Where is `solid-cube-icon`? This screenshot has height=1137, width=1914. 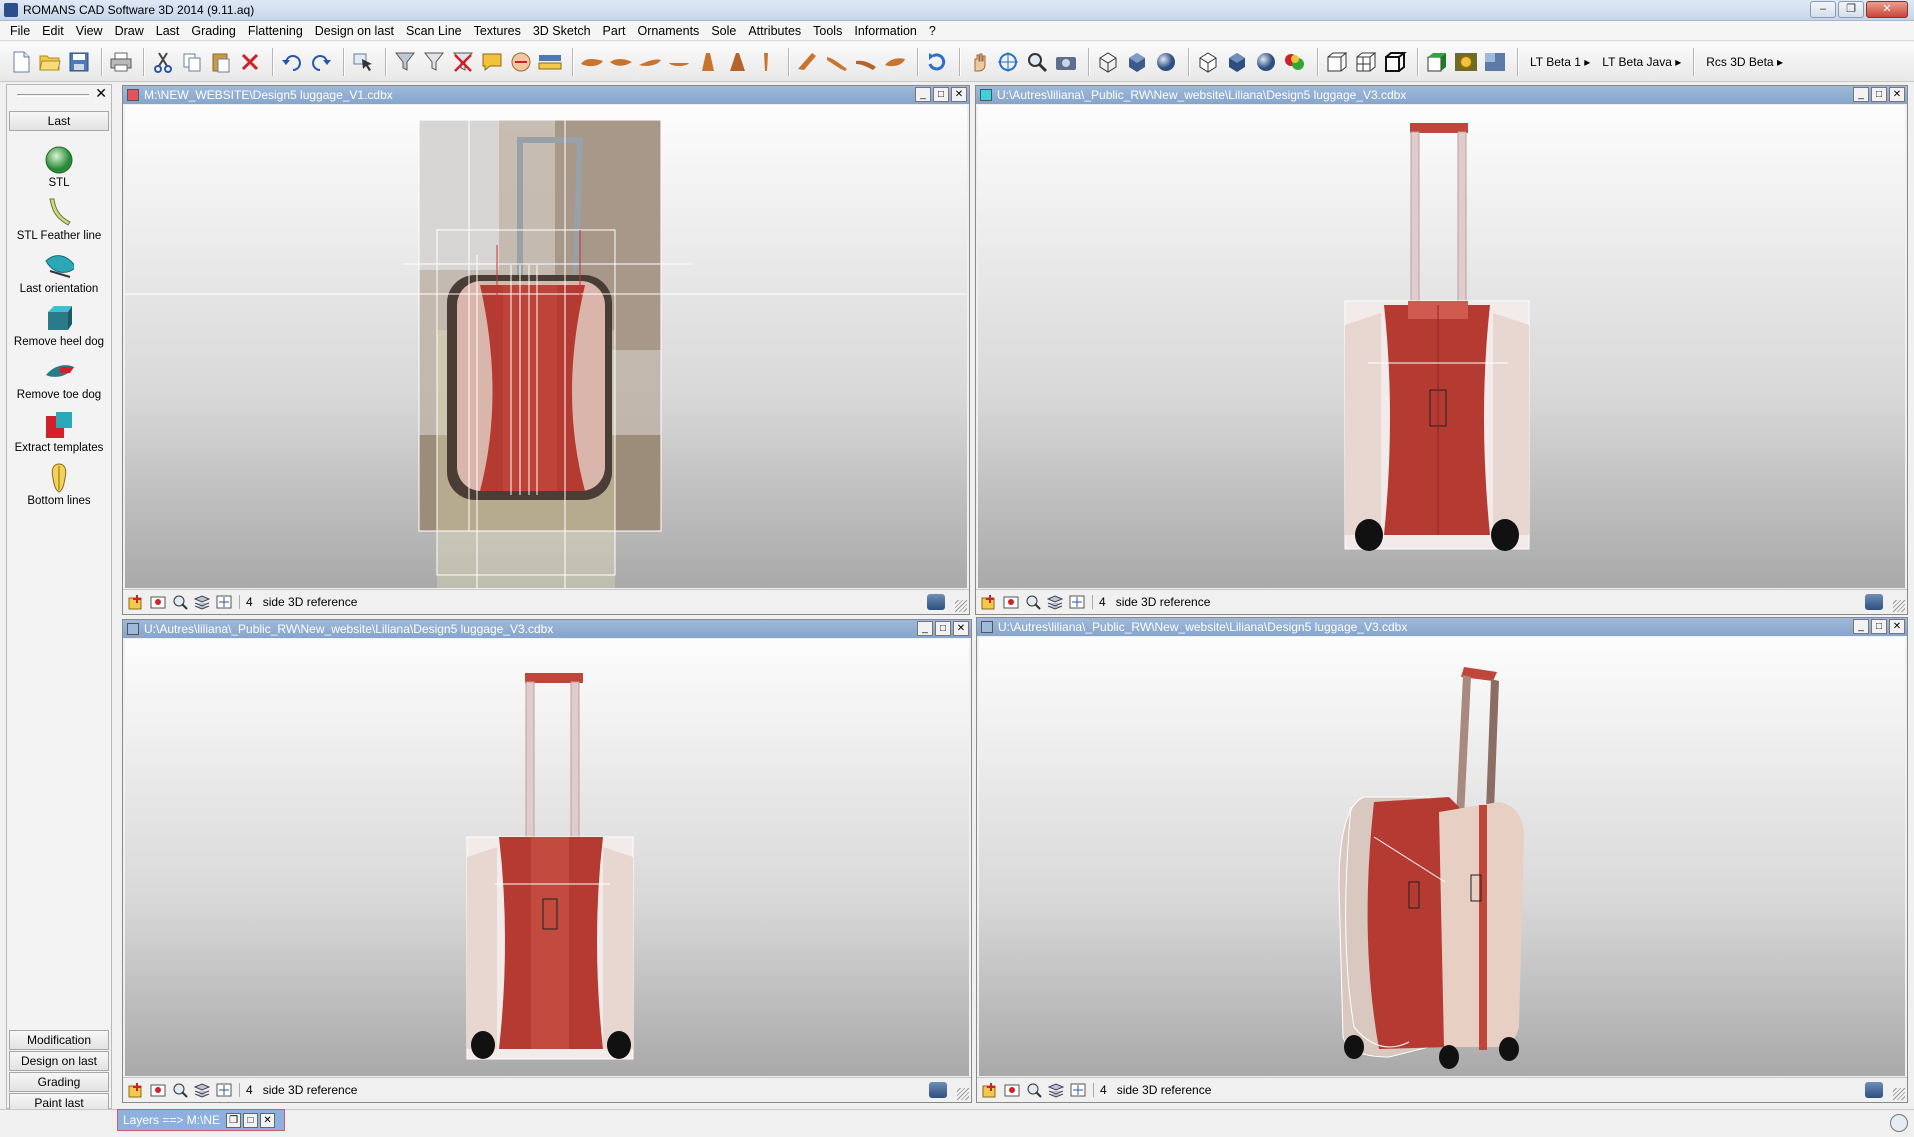 solid-cube-icon is located at coordinates (1137, 62).